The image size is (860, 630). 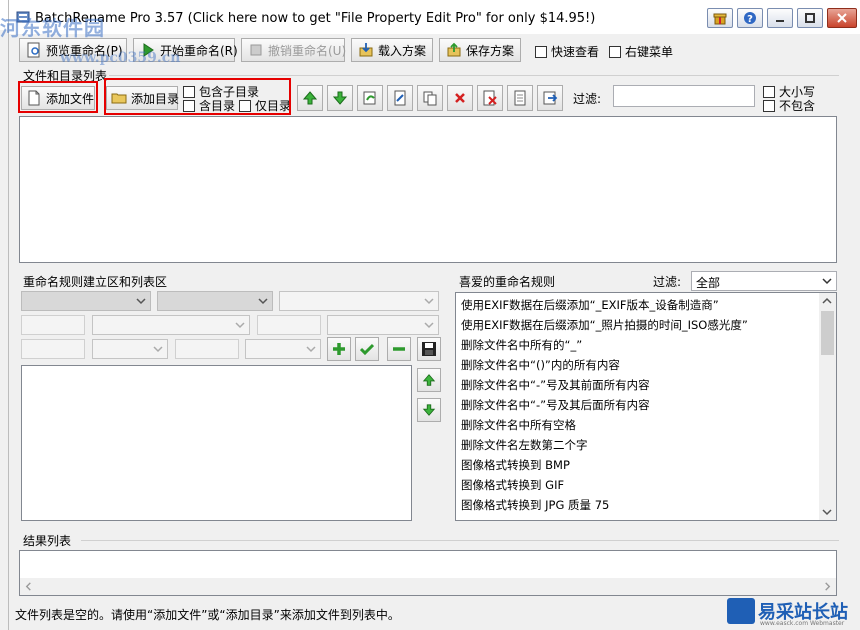 What do you see at coordinates (646, 505) in the screenshot?
I see `favorite-rule-item: 图像格式转换到 JPG 质量 75` at bounding box center [646, 505].